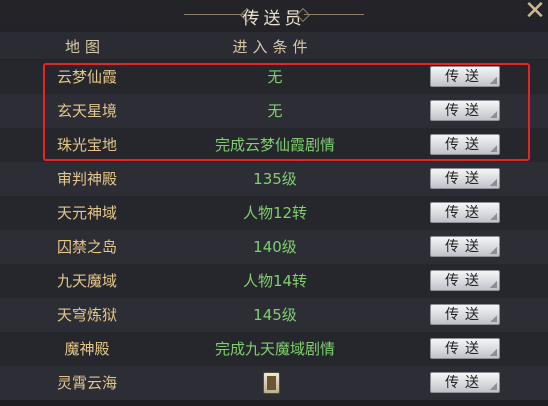 The height and width of the screenshot is (406, 548). I want to click on header-condition: 进入条件, so click(272, 47).